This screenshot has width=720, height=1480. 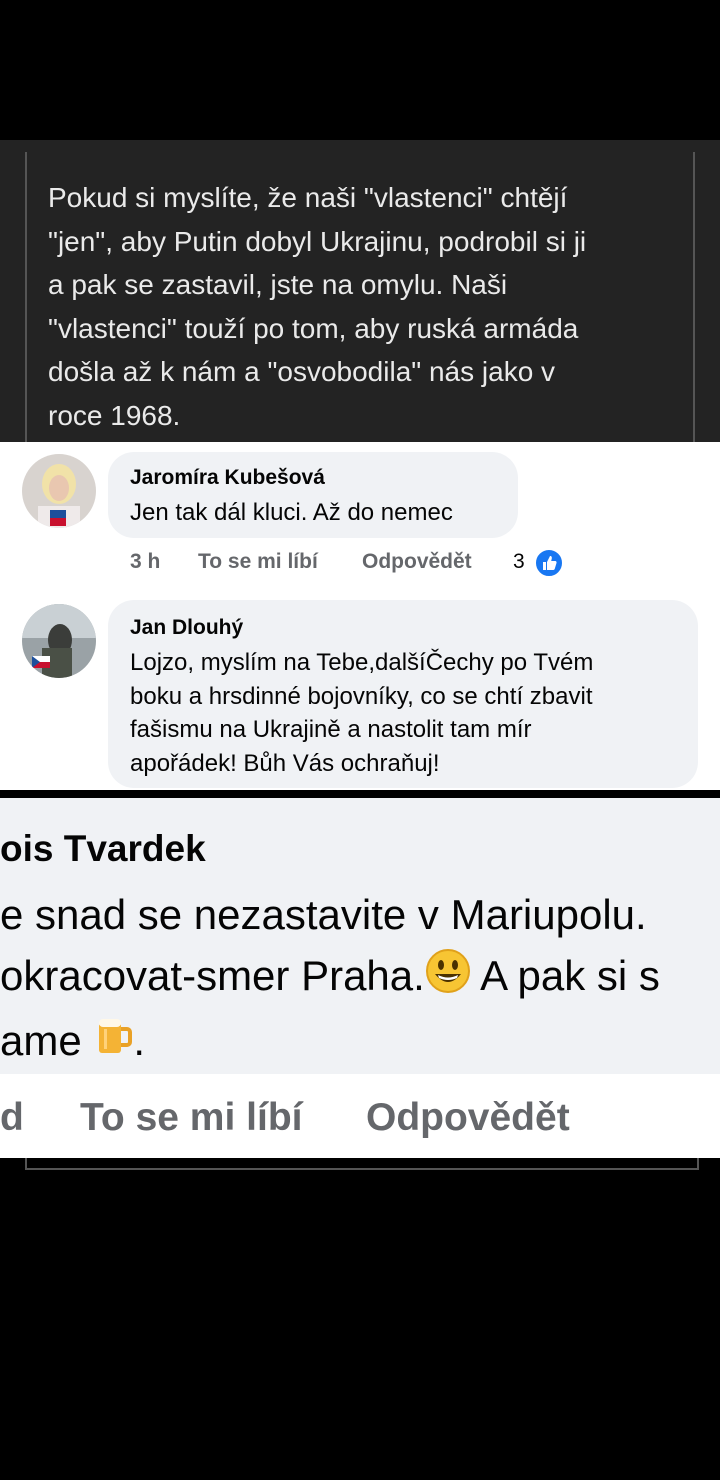 What do you see at coordinates (47, 1040) in the screenshot?
I see `comment-line: ame` at bounding box center [47, 1040].